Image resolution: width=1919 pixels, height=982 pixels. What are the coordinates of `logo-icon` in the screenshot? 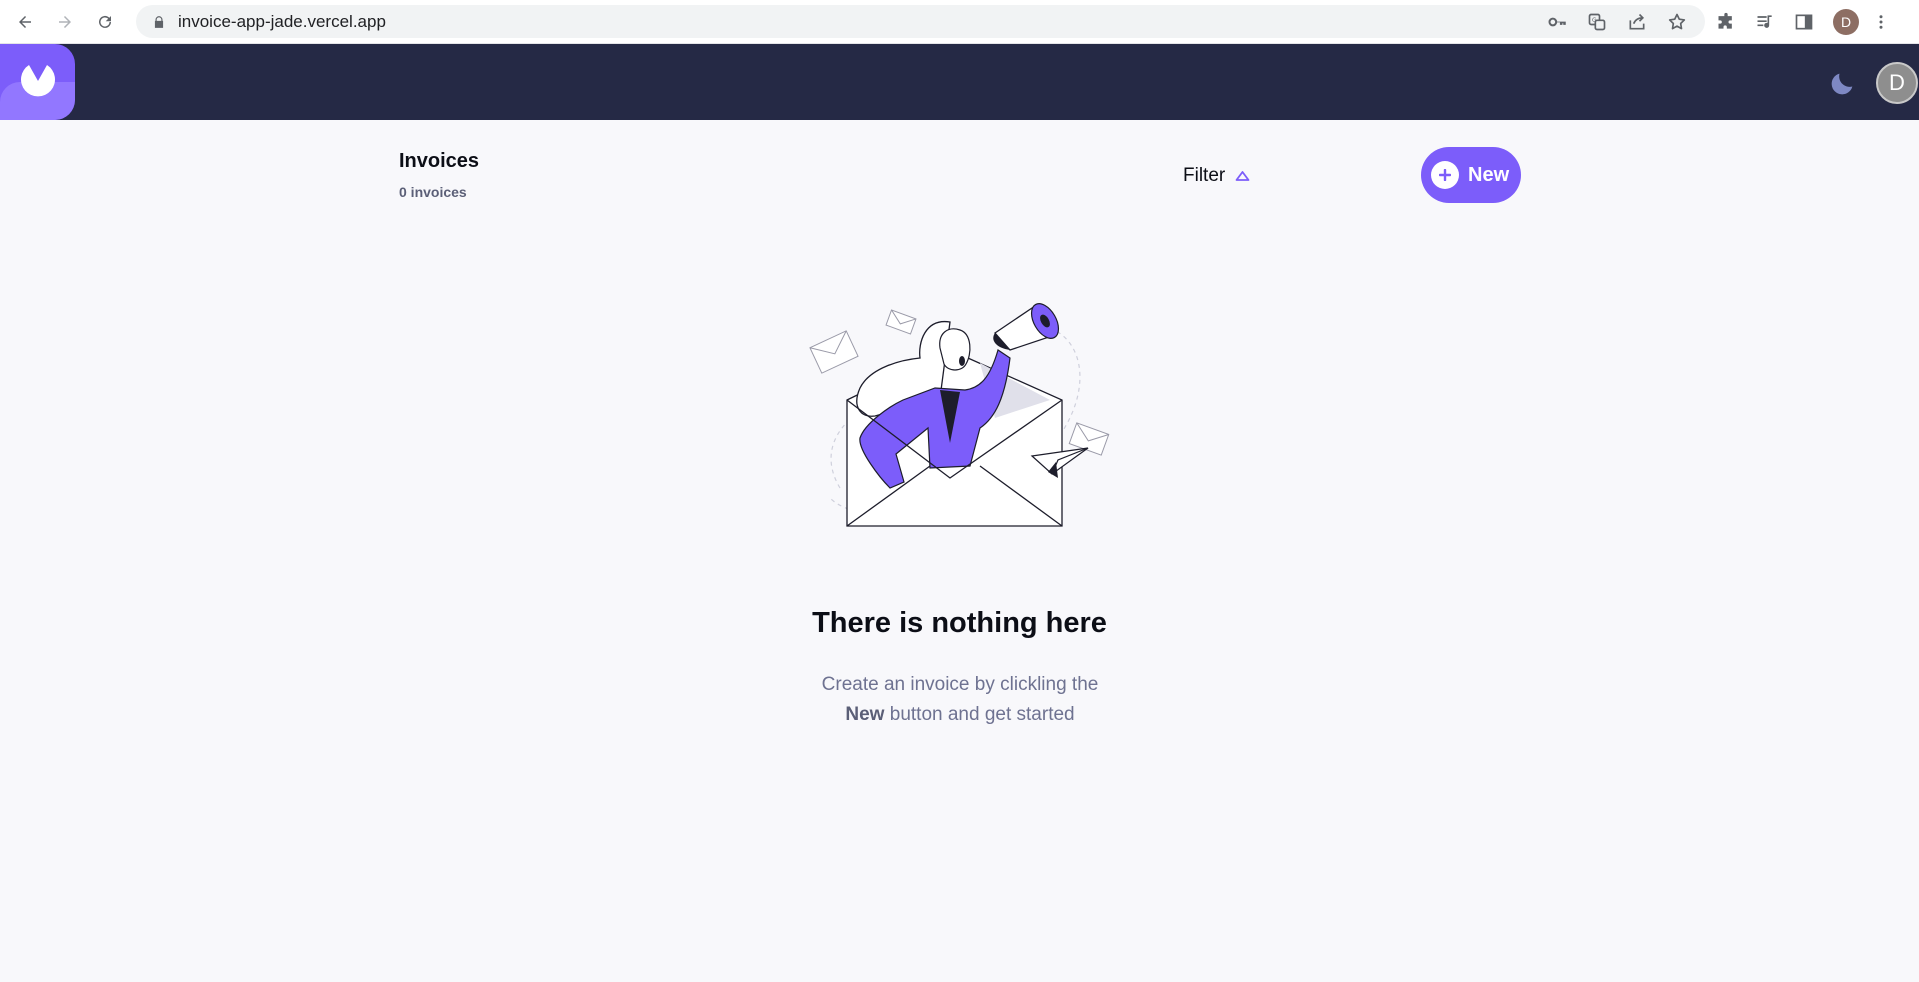 It's located at (38, 81).